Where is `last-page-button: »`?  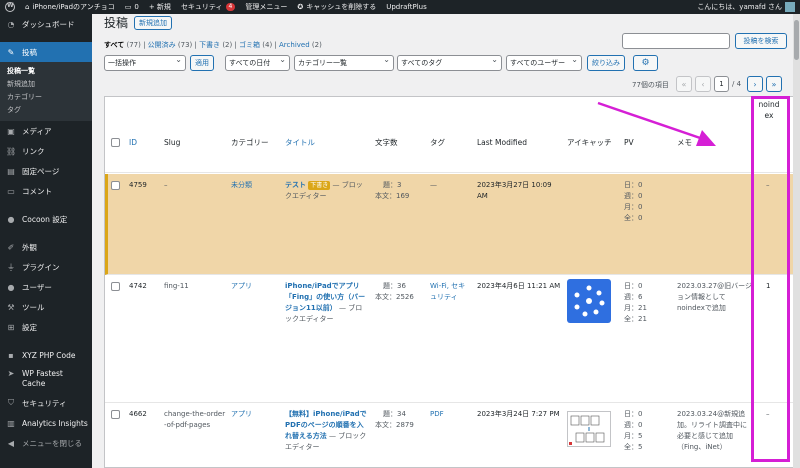 last-page-button: » is located at coordinates (774, 84).